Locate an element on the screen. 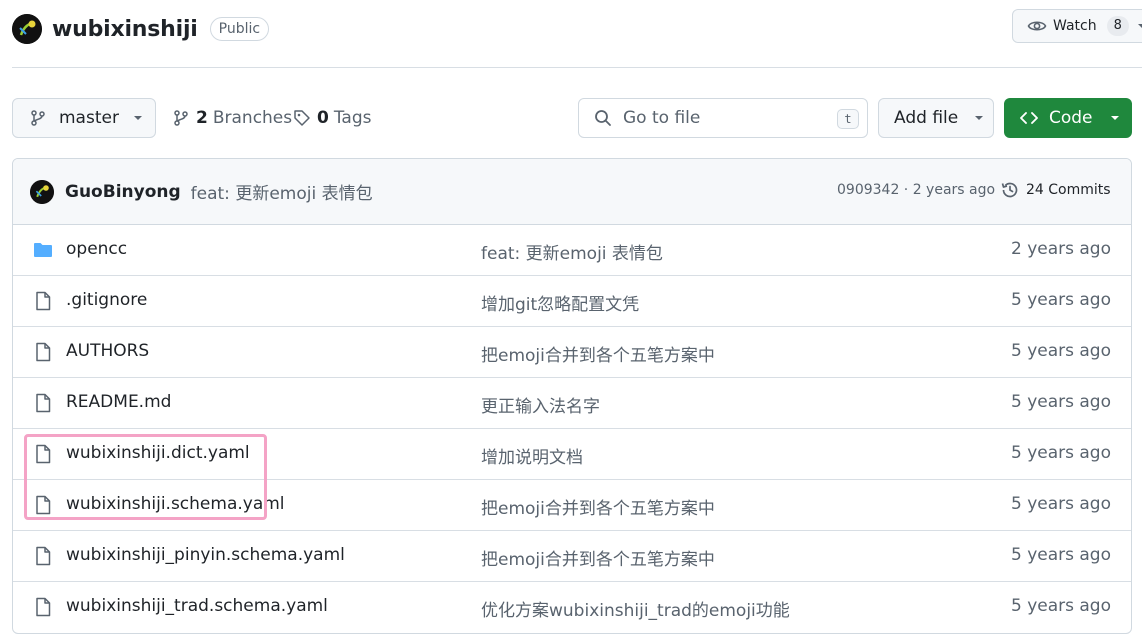  watch-label: Watch is located at coordinates (1075, 26).